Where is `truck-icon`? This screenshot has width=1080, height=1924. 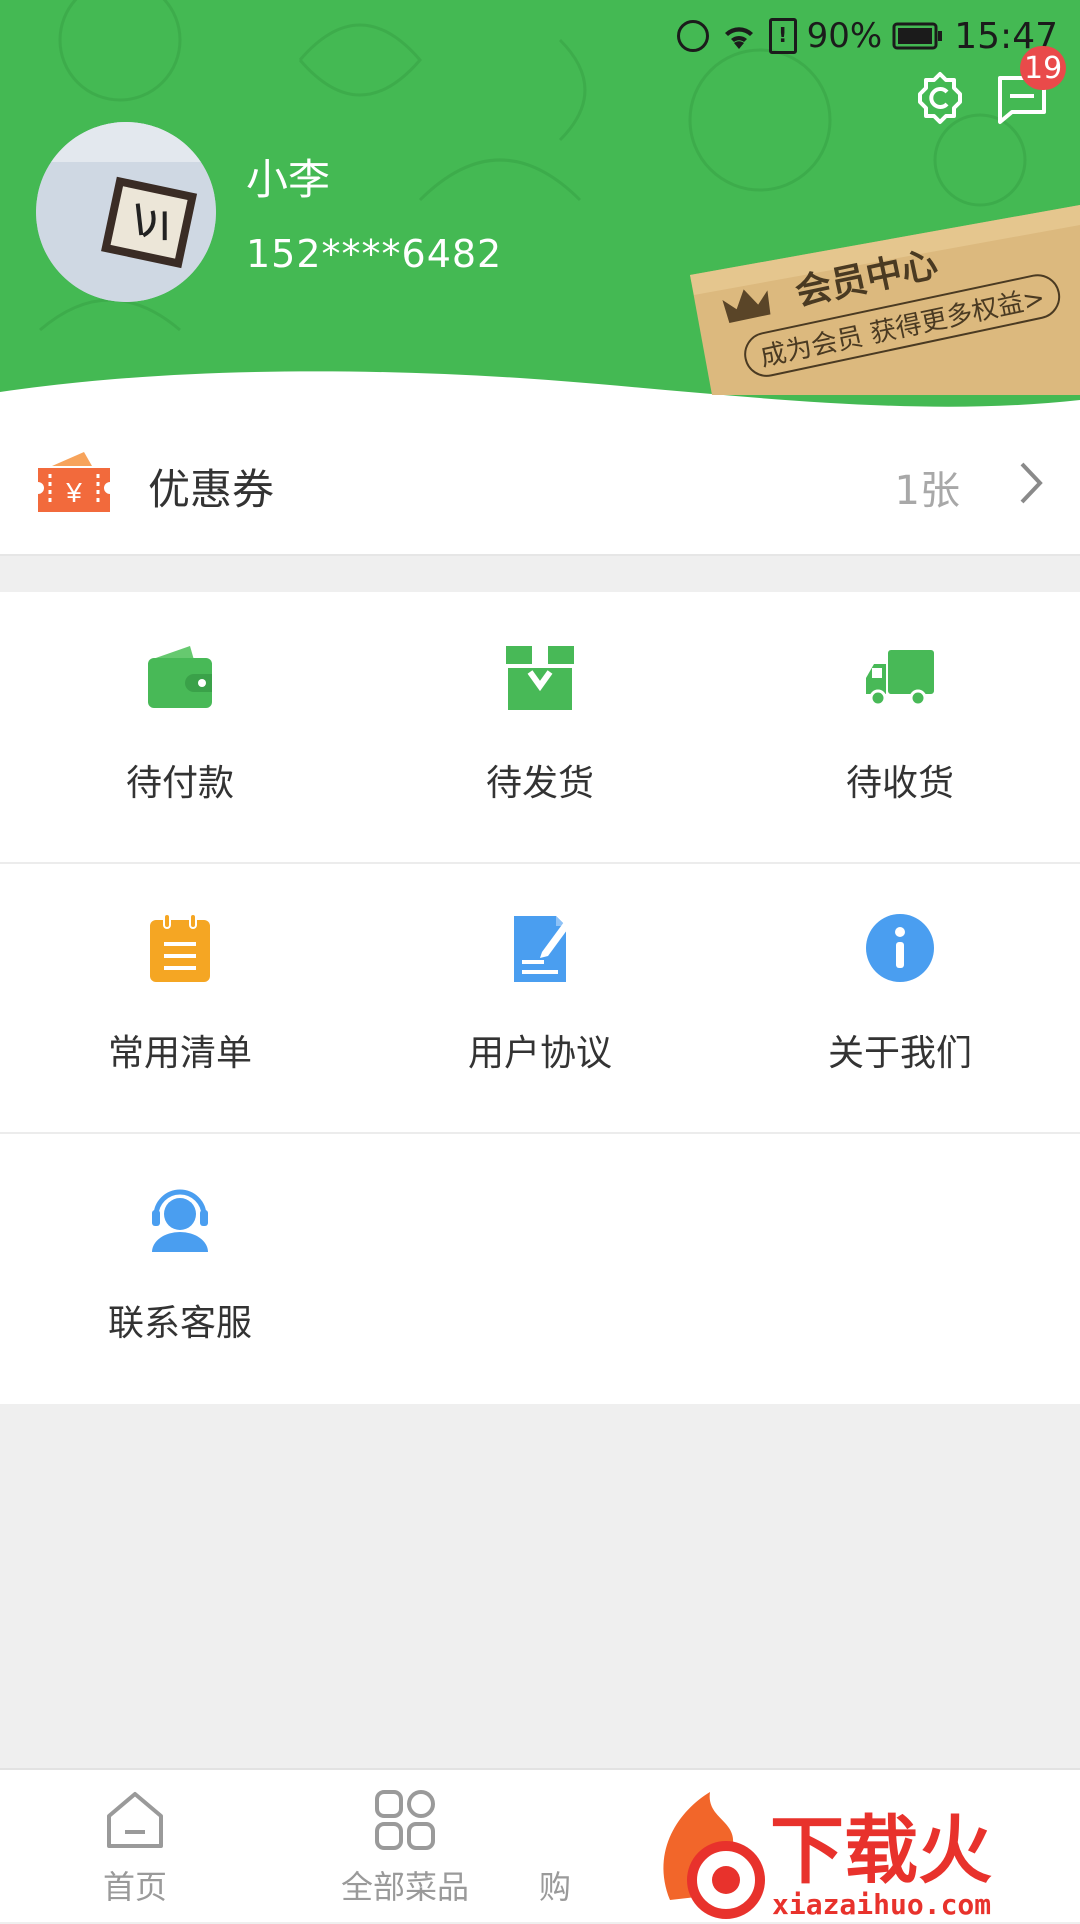 truck-icon is located at coordinates (900, 678).